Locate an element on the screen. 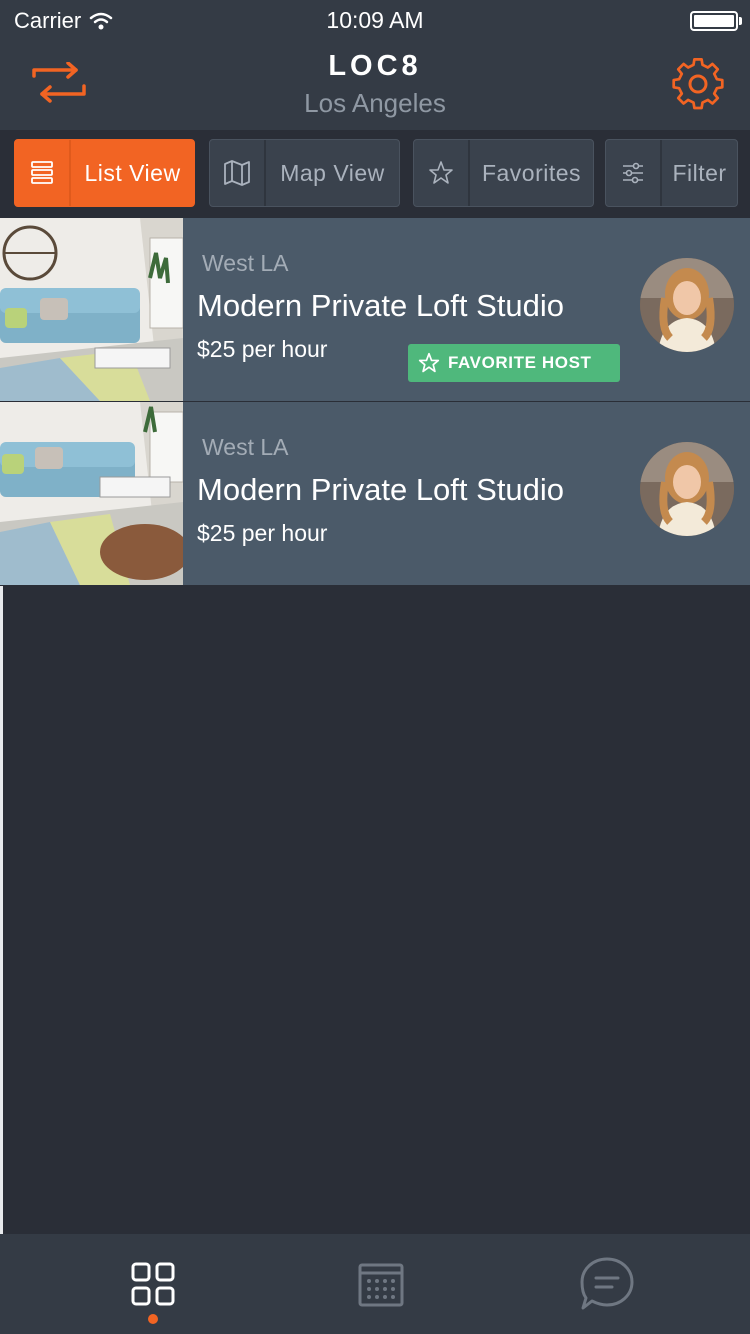 This screenshot has width=750, height=1334. sliders-icon is located at coordinates (633, 173).